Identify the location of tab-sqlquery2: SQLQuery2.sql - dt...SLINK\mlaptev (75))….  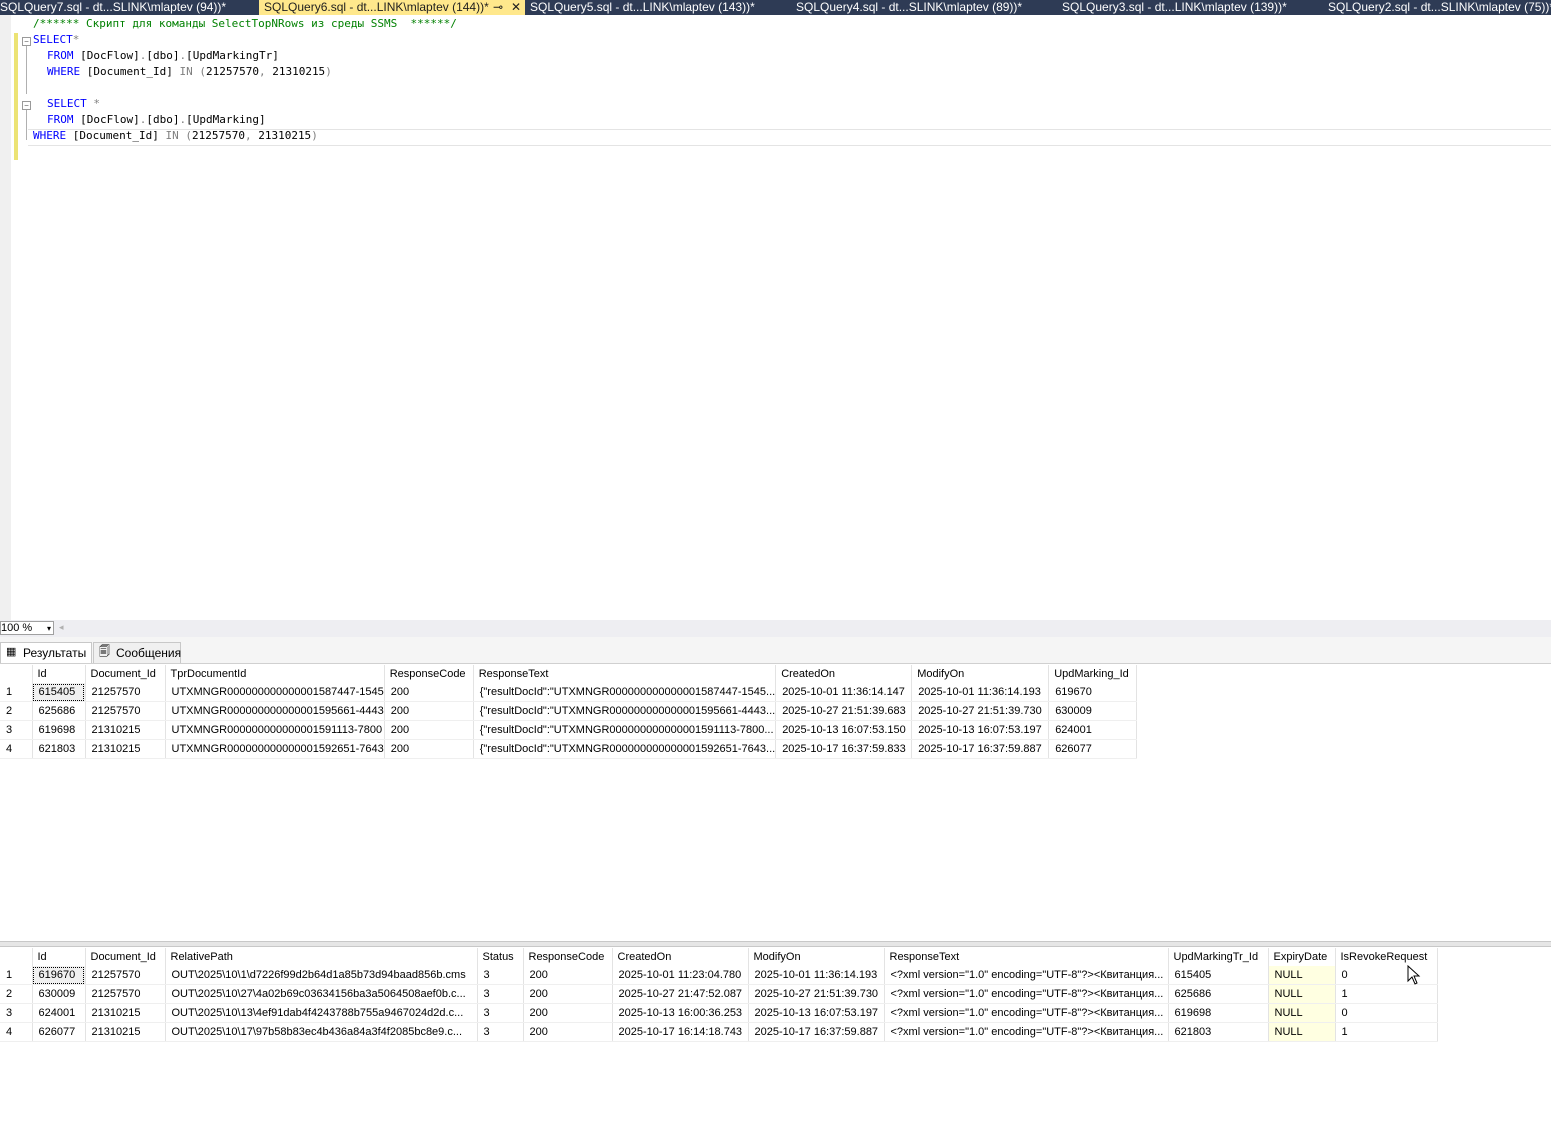
(1439, 7).